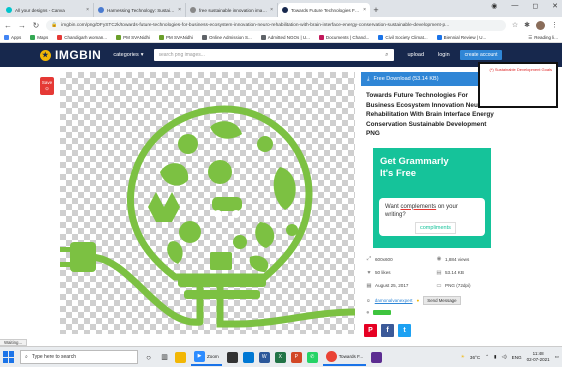 The width and height of the screenshot is (562, 367). I want to click on heart-icon: ♥, so click(369, 273).